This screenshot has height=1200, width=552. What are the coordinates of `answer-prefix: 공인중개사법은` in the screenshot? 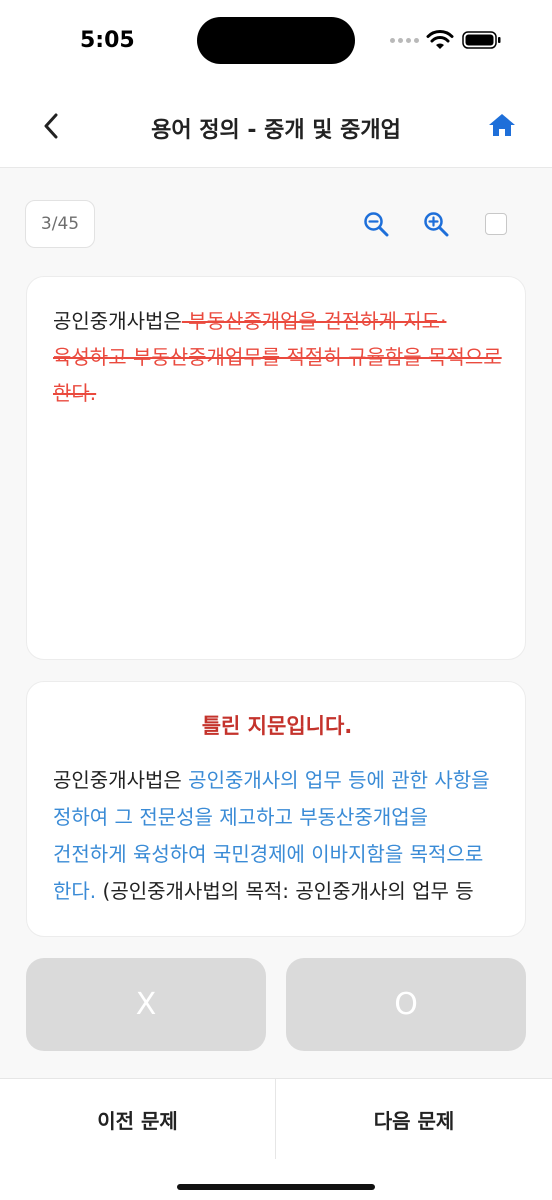 It's located at (121, 780).